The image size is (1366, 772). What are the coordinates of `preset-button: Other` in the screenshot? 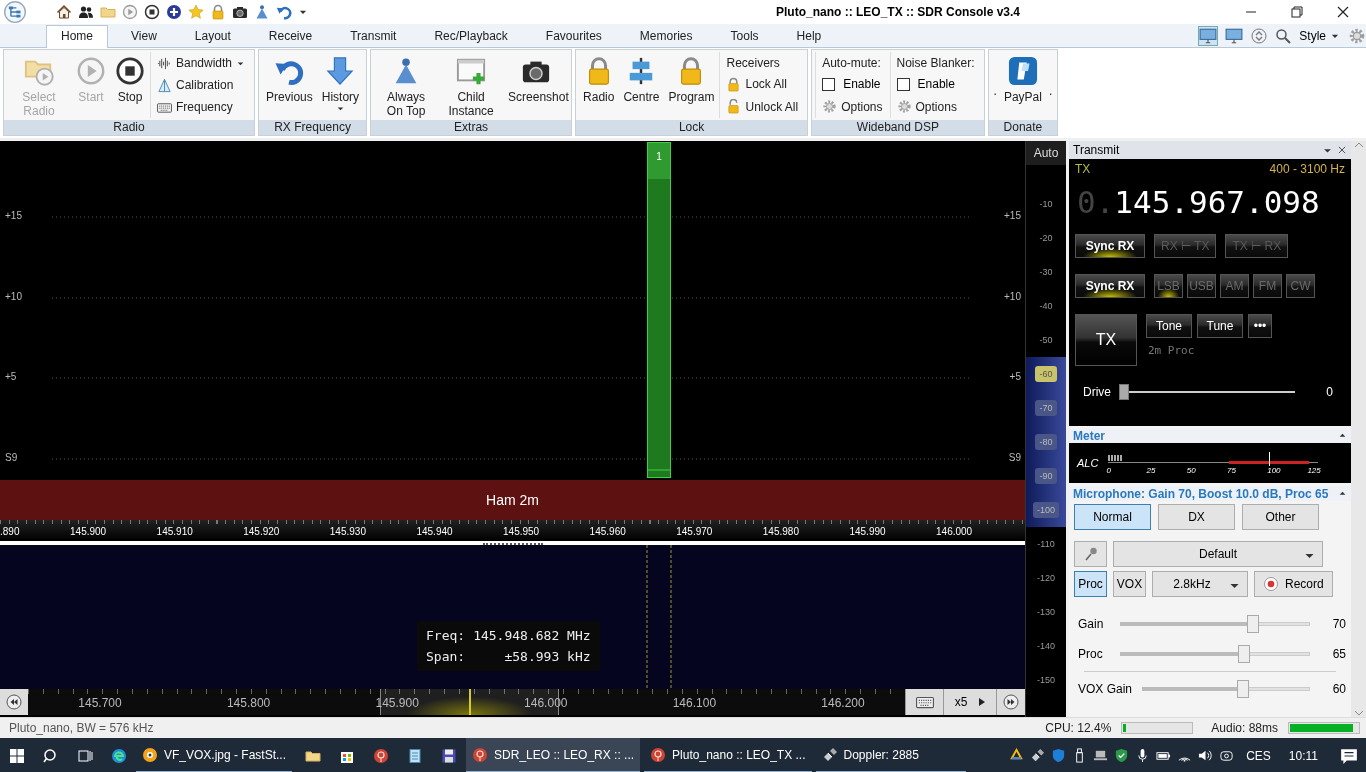 It's located at (1280, 517).